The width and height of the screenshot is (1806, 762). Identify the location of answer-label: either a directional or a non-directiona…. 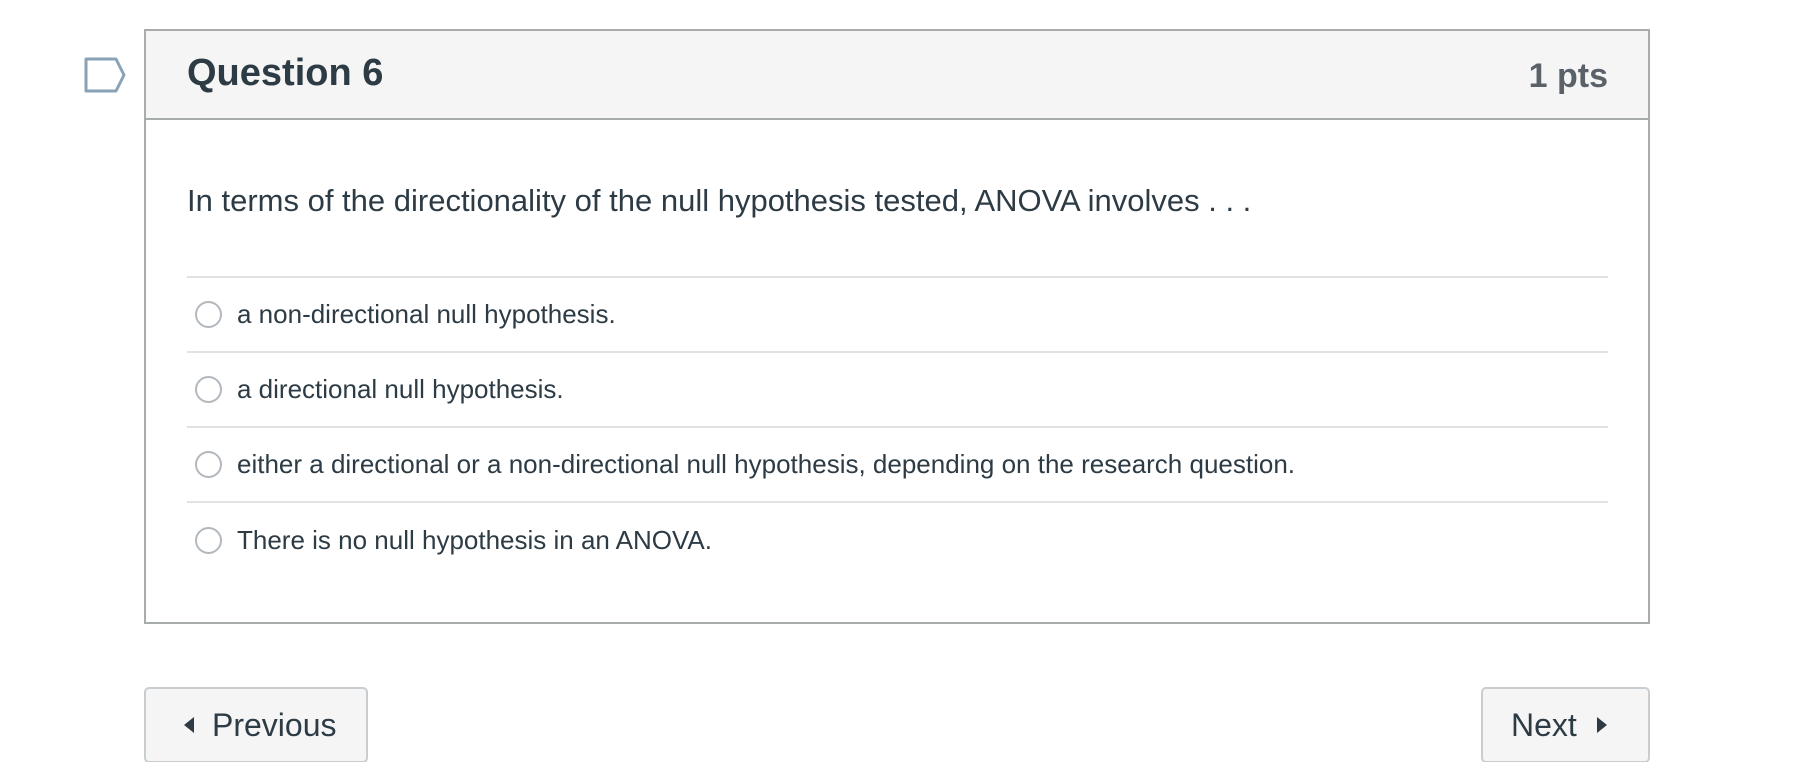
(766, 463).